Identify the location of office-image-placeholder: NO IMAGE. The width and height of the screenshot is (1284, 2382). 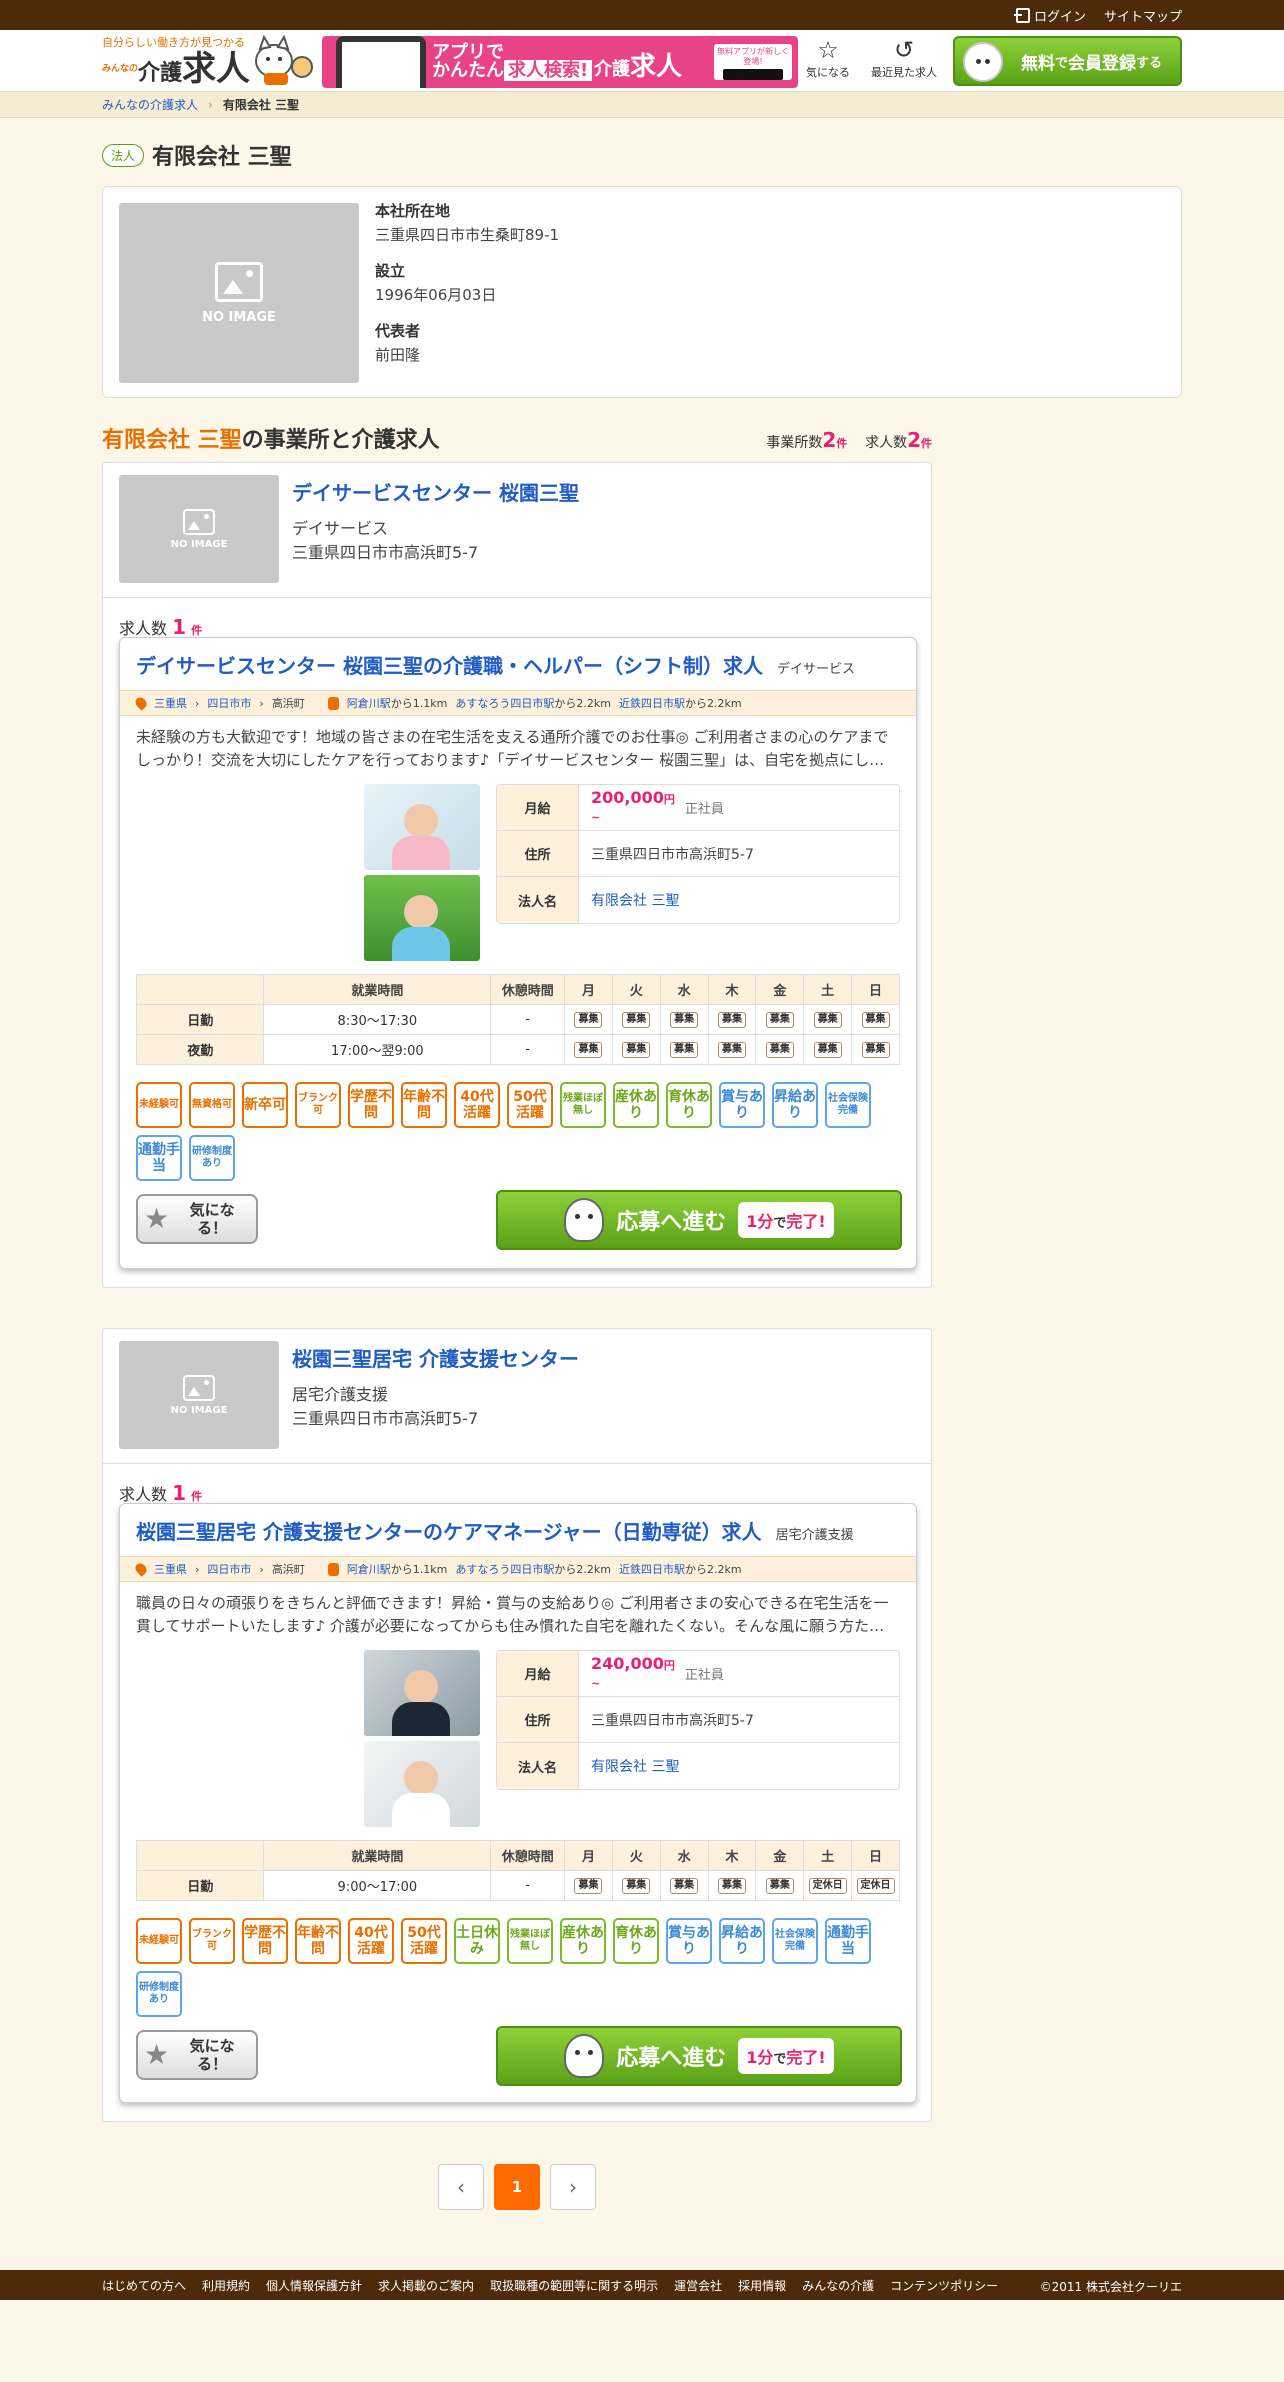
(199, 529).